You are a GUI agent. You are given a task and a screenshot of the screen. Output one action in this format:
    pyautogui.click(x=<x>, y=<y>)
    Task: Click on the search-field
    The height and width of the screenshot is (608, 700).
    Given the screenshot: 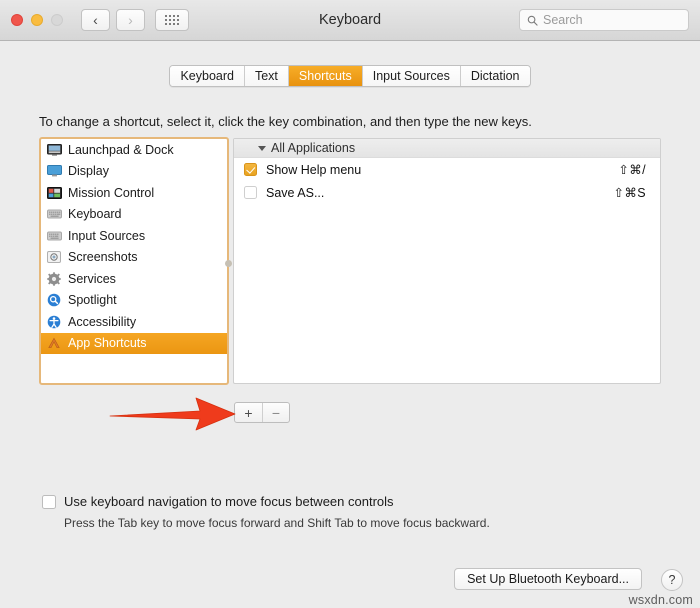 What is the action you would take?
    pyautogui.click(x=604, y=20)
    